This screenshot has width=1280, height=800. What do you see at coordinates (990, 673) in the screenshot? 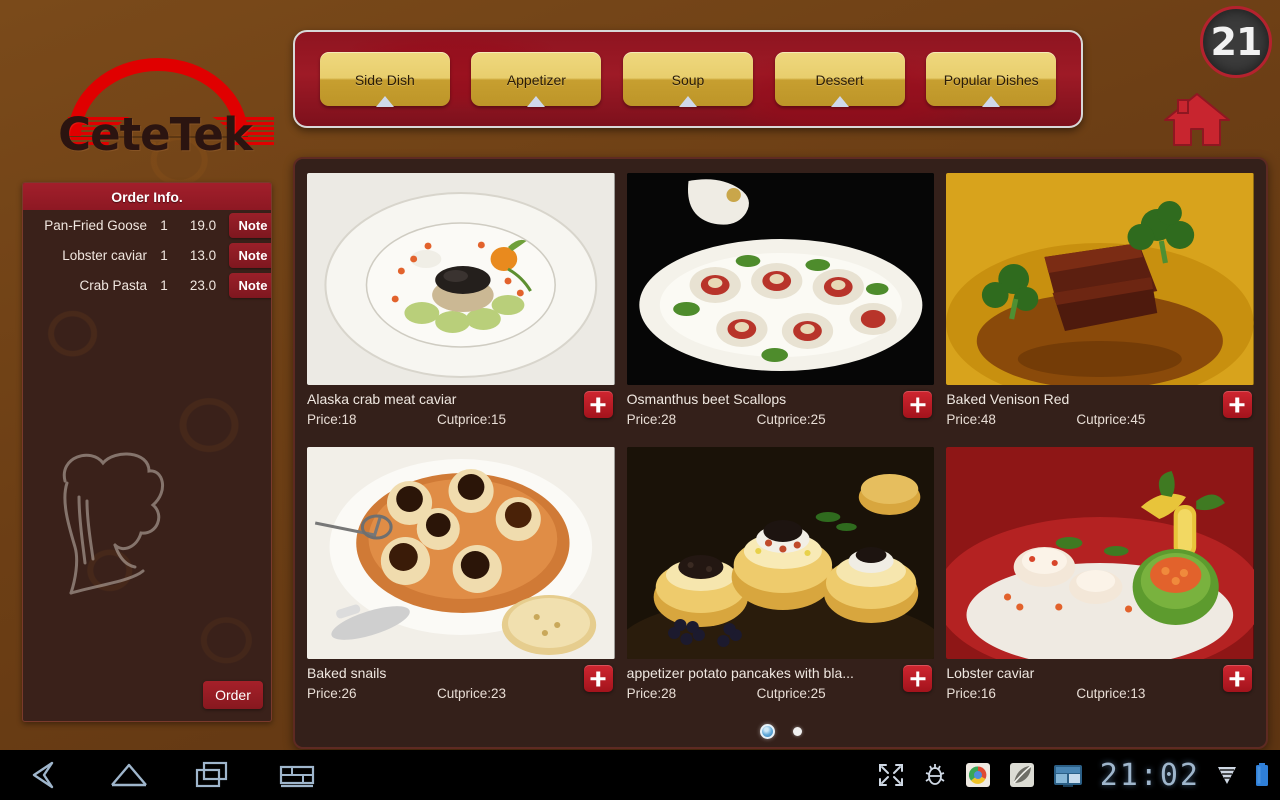
I see `dish-name: Lobster caviar` at bounding box center [990, 673].